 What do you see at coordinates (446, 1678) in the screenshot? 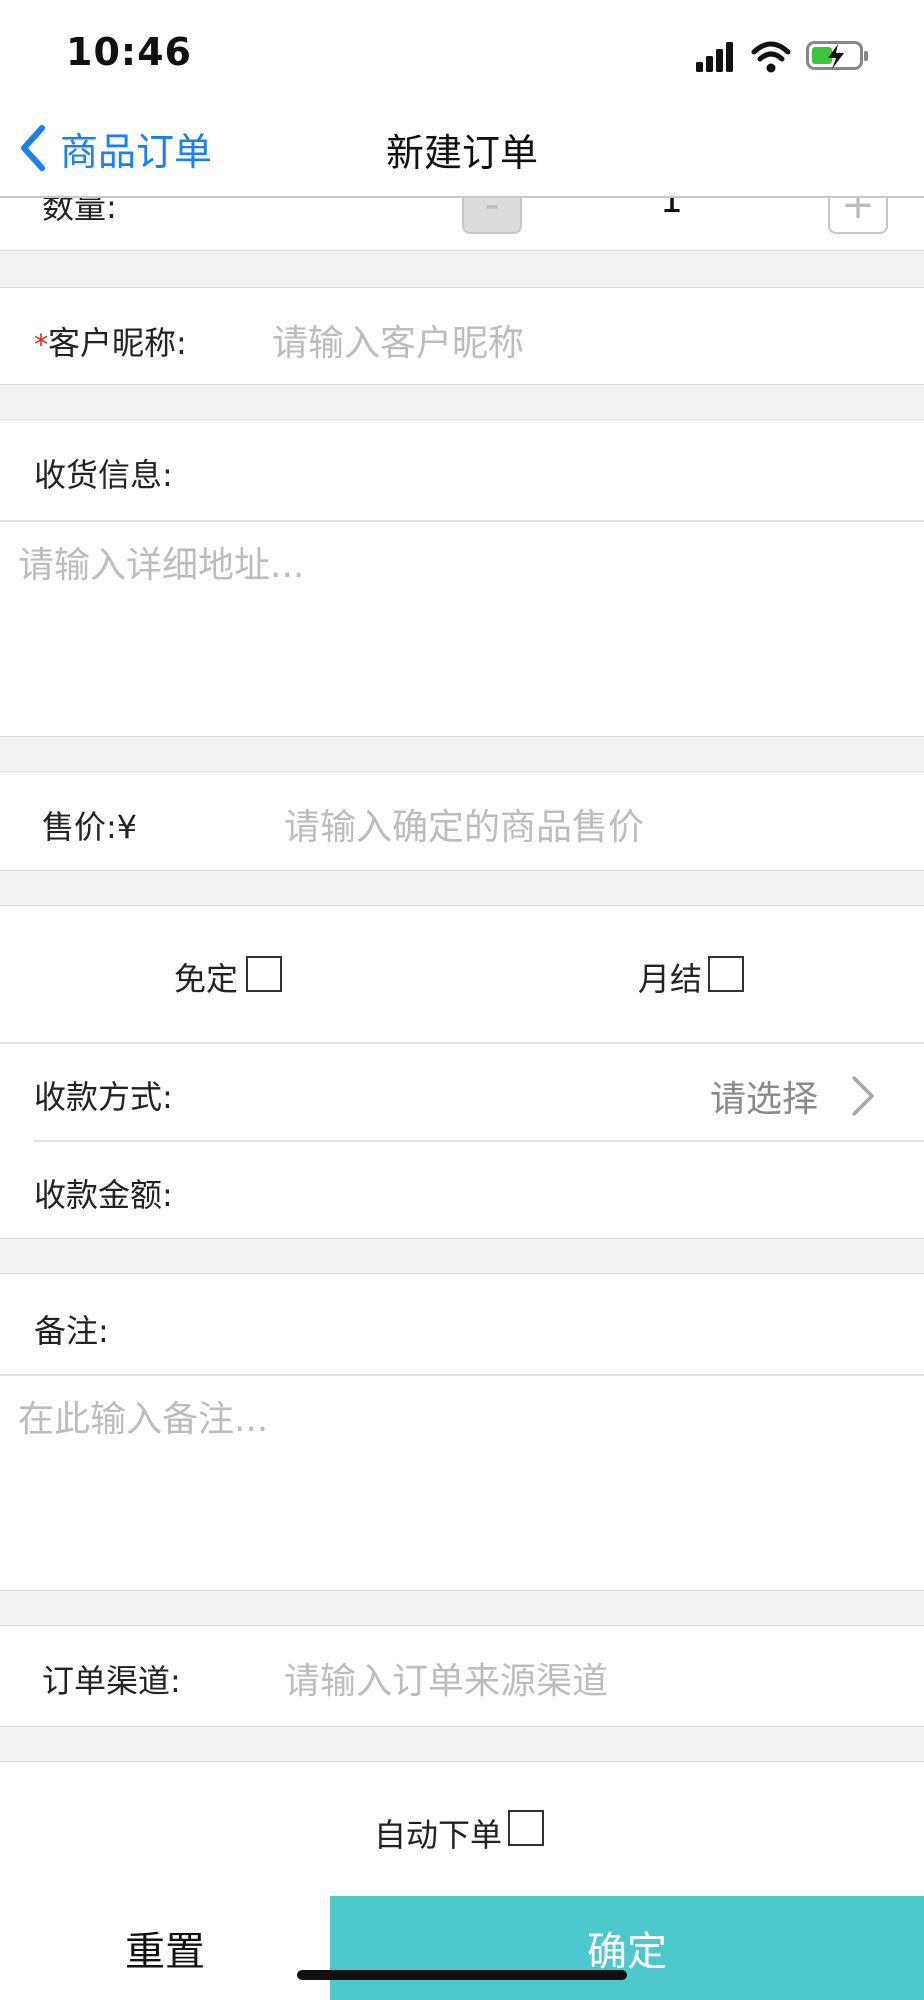
I see `order-channel-input: 请输入订单来源渠道` at bounding box center [446, 1678].